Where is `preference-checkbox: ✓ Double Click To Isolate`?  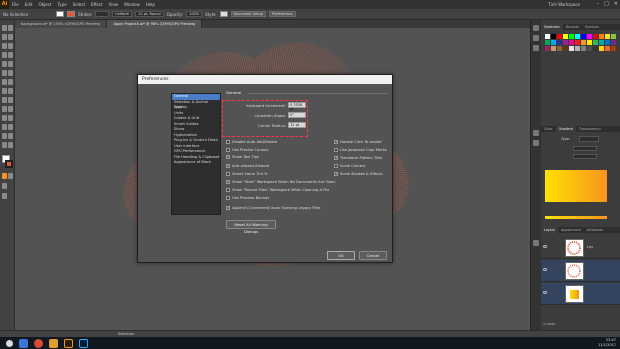
preference-checkbox: ✓ Double Click To Isolate is located at coordinates (358, 142).